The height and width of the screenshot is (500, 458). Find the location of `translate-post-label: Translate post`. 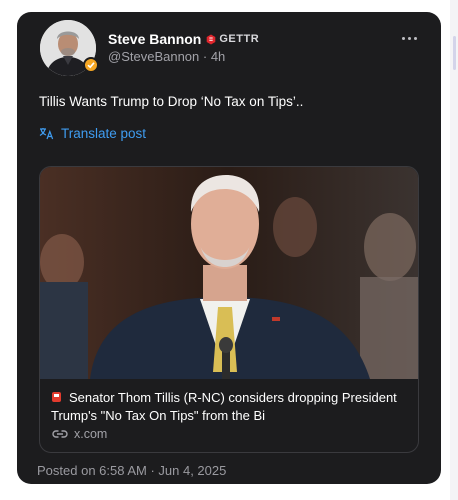

translate-post-label: Translate post is located at coordinates (104, 133).